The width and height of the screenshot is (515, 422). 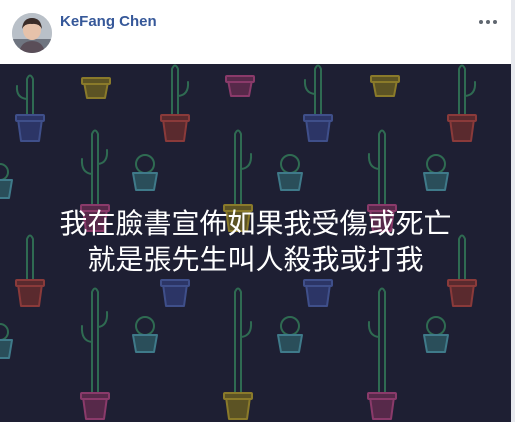 I want to click on more-options-icon, so click(x=488, y=22).